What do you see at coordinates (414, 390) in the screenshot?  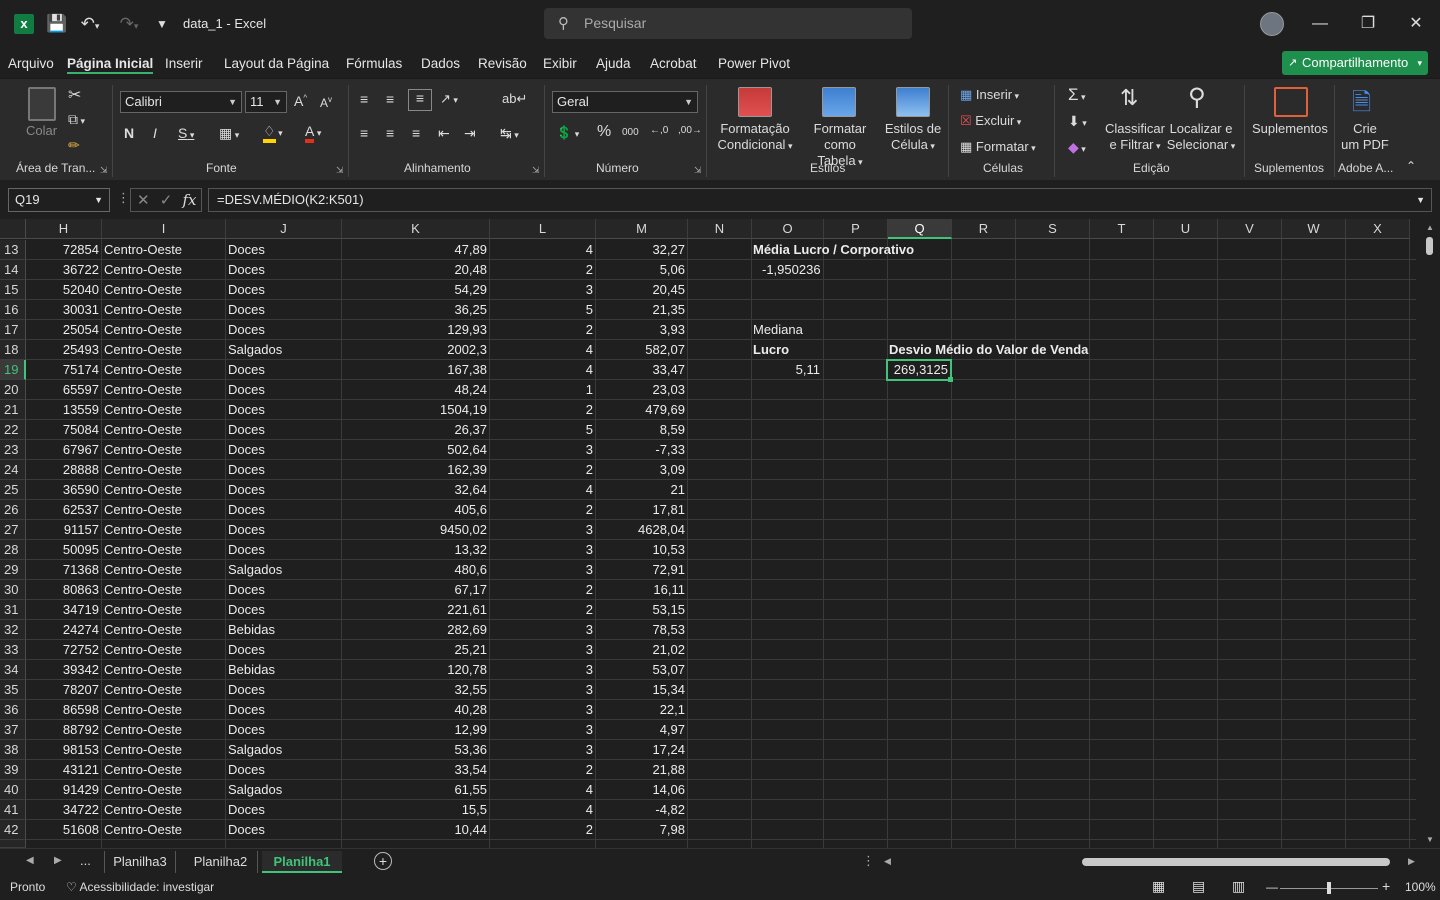 I see `cell-k: 48,24` at bounding box center [414, 390].